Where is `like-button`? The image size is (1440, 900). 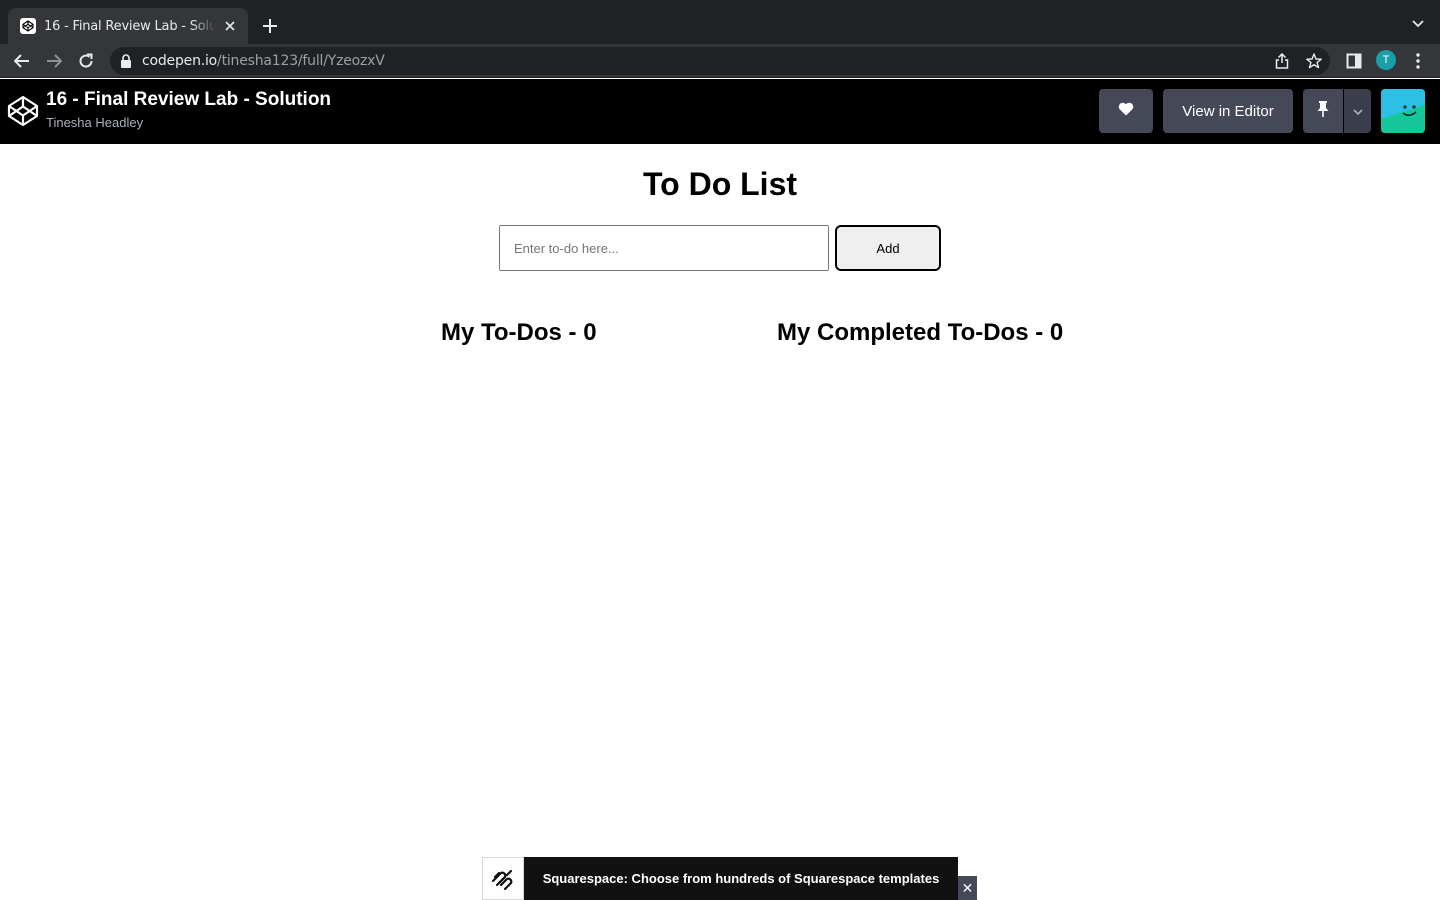 like-button is located at coordinates (1126, 111).